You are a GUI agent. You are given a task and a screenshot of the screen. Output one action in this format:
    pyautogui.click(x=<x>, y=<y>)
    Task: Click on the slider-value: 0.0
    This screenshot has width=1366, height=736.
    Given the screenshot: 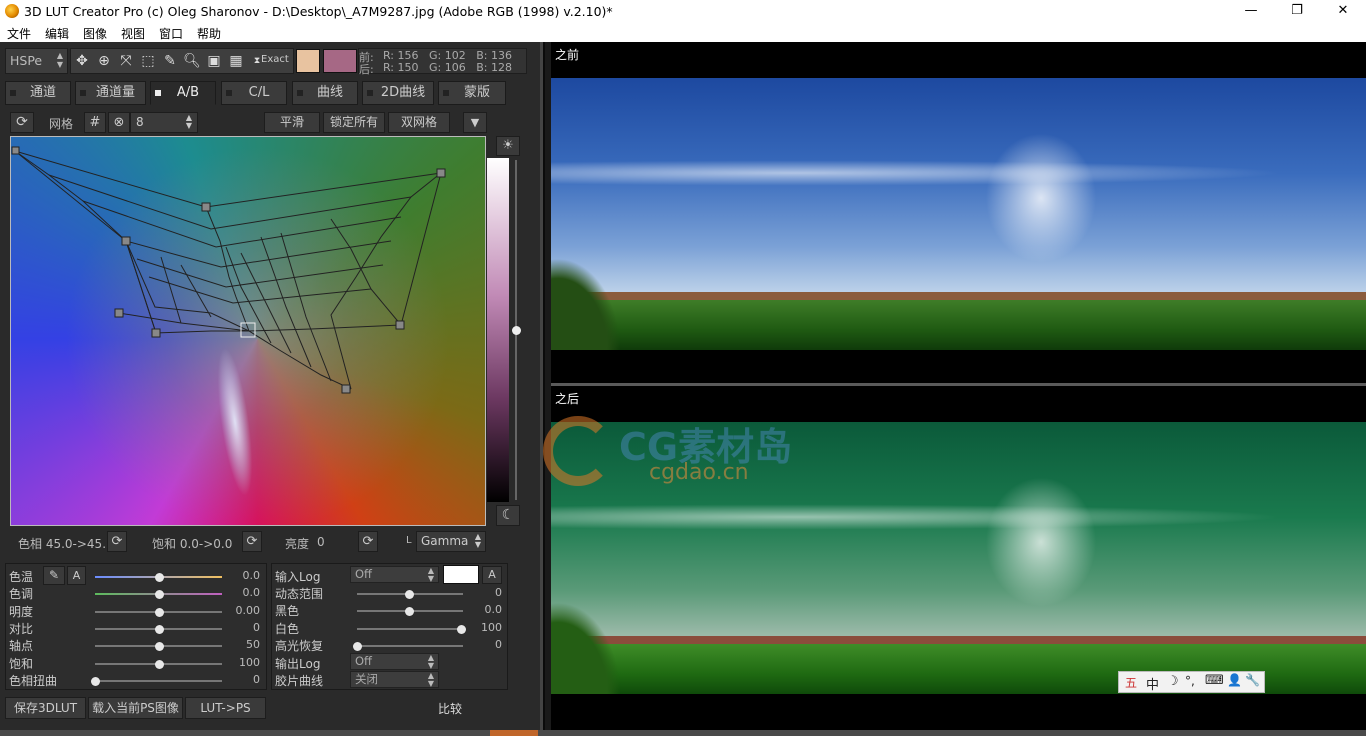 What is the action you would take?
    pyautogui.click(x=251, y=575)
    